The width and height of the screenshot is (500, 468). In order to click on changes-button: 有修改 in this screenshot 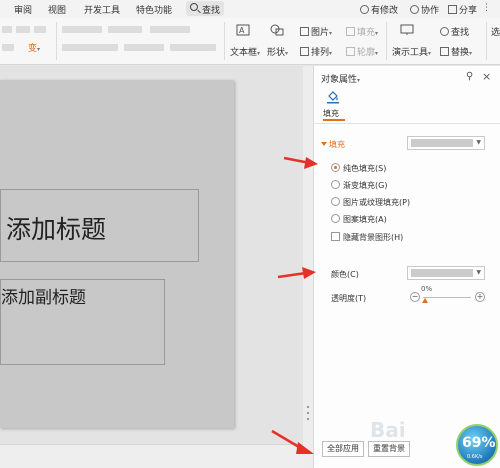, I will do `click(379, 9)`.